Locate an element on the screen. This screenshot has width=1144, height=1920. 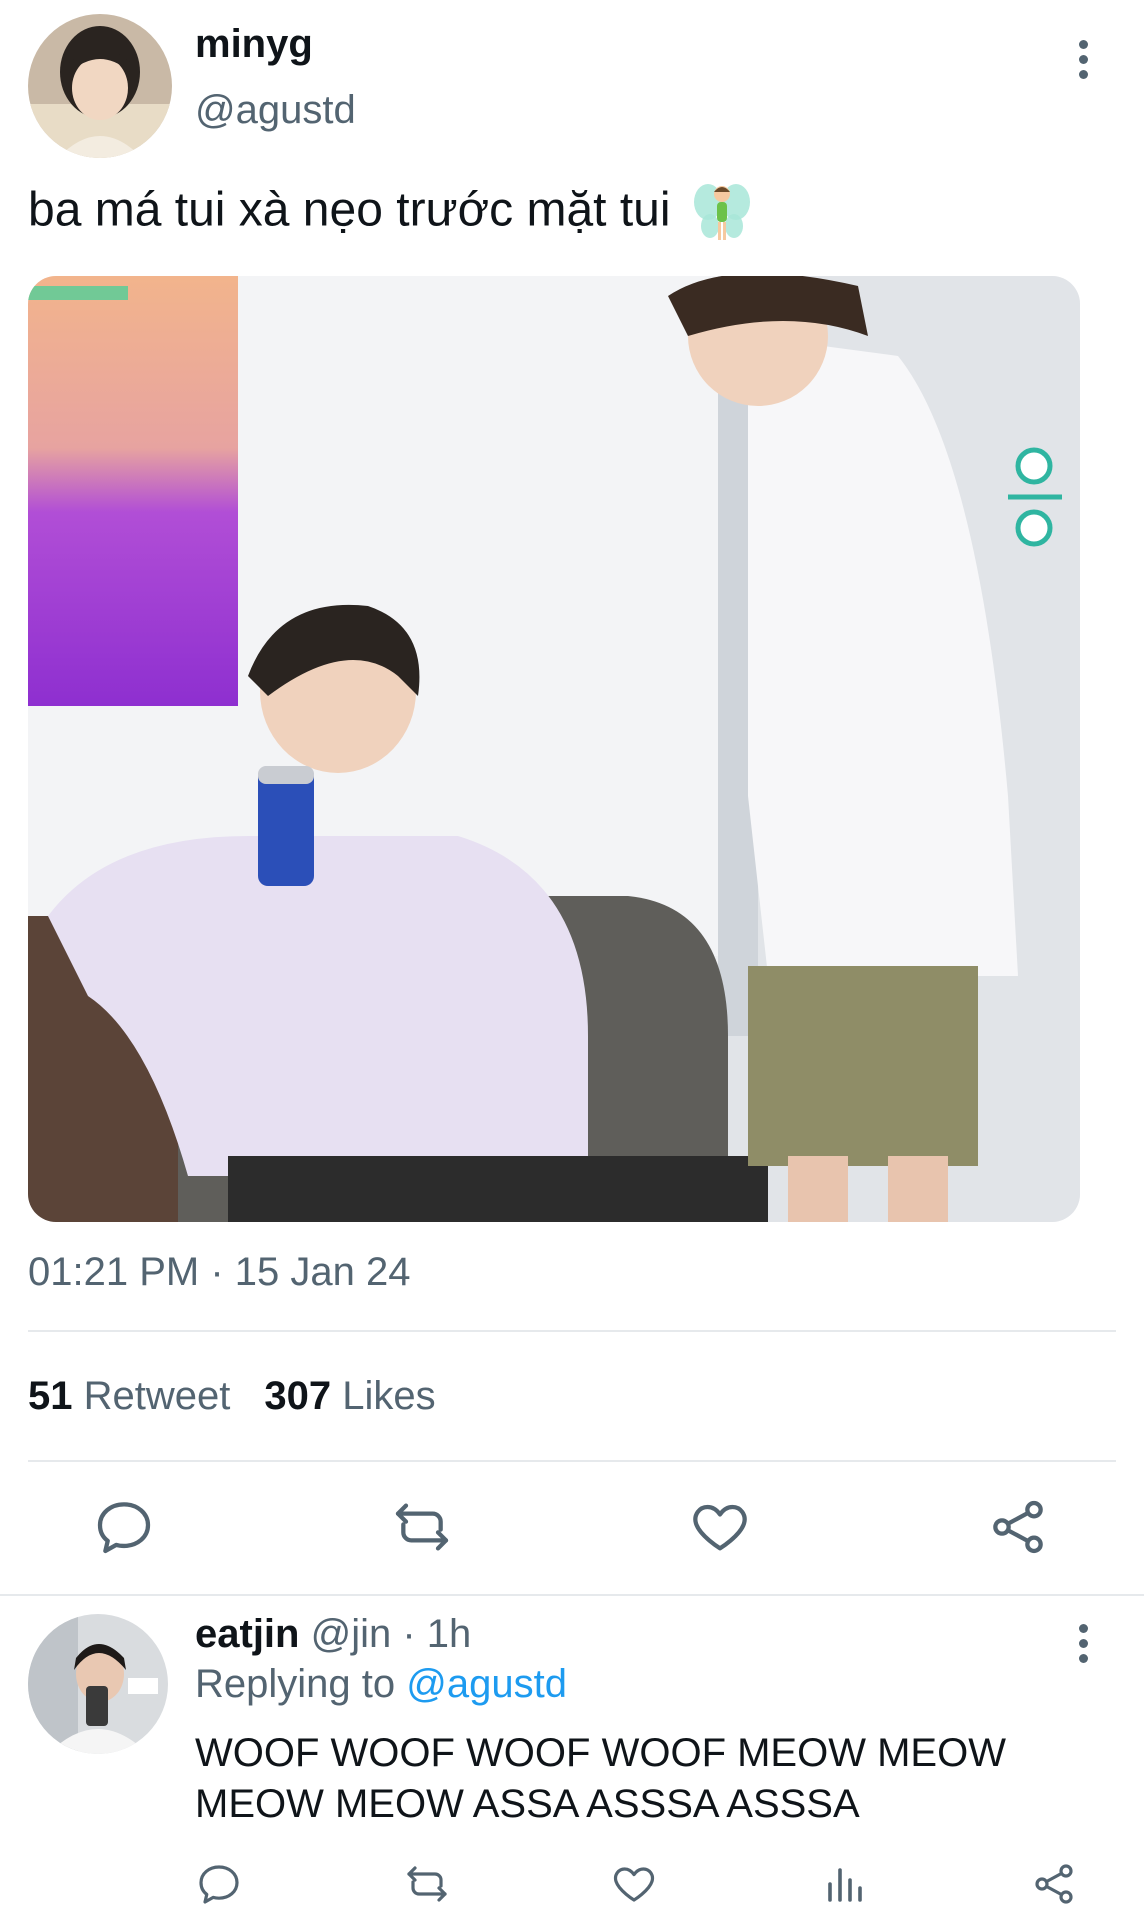
reply-text-line: WOOF WOOF WOOF WOOF MEOW MEOW is located at coordinates (600, 1753).